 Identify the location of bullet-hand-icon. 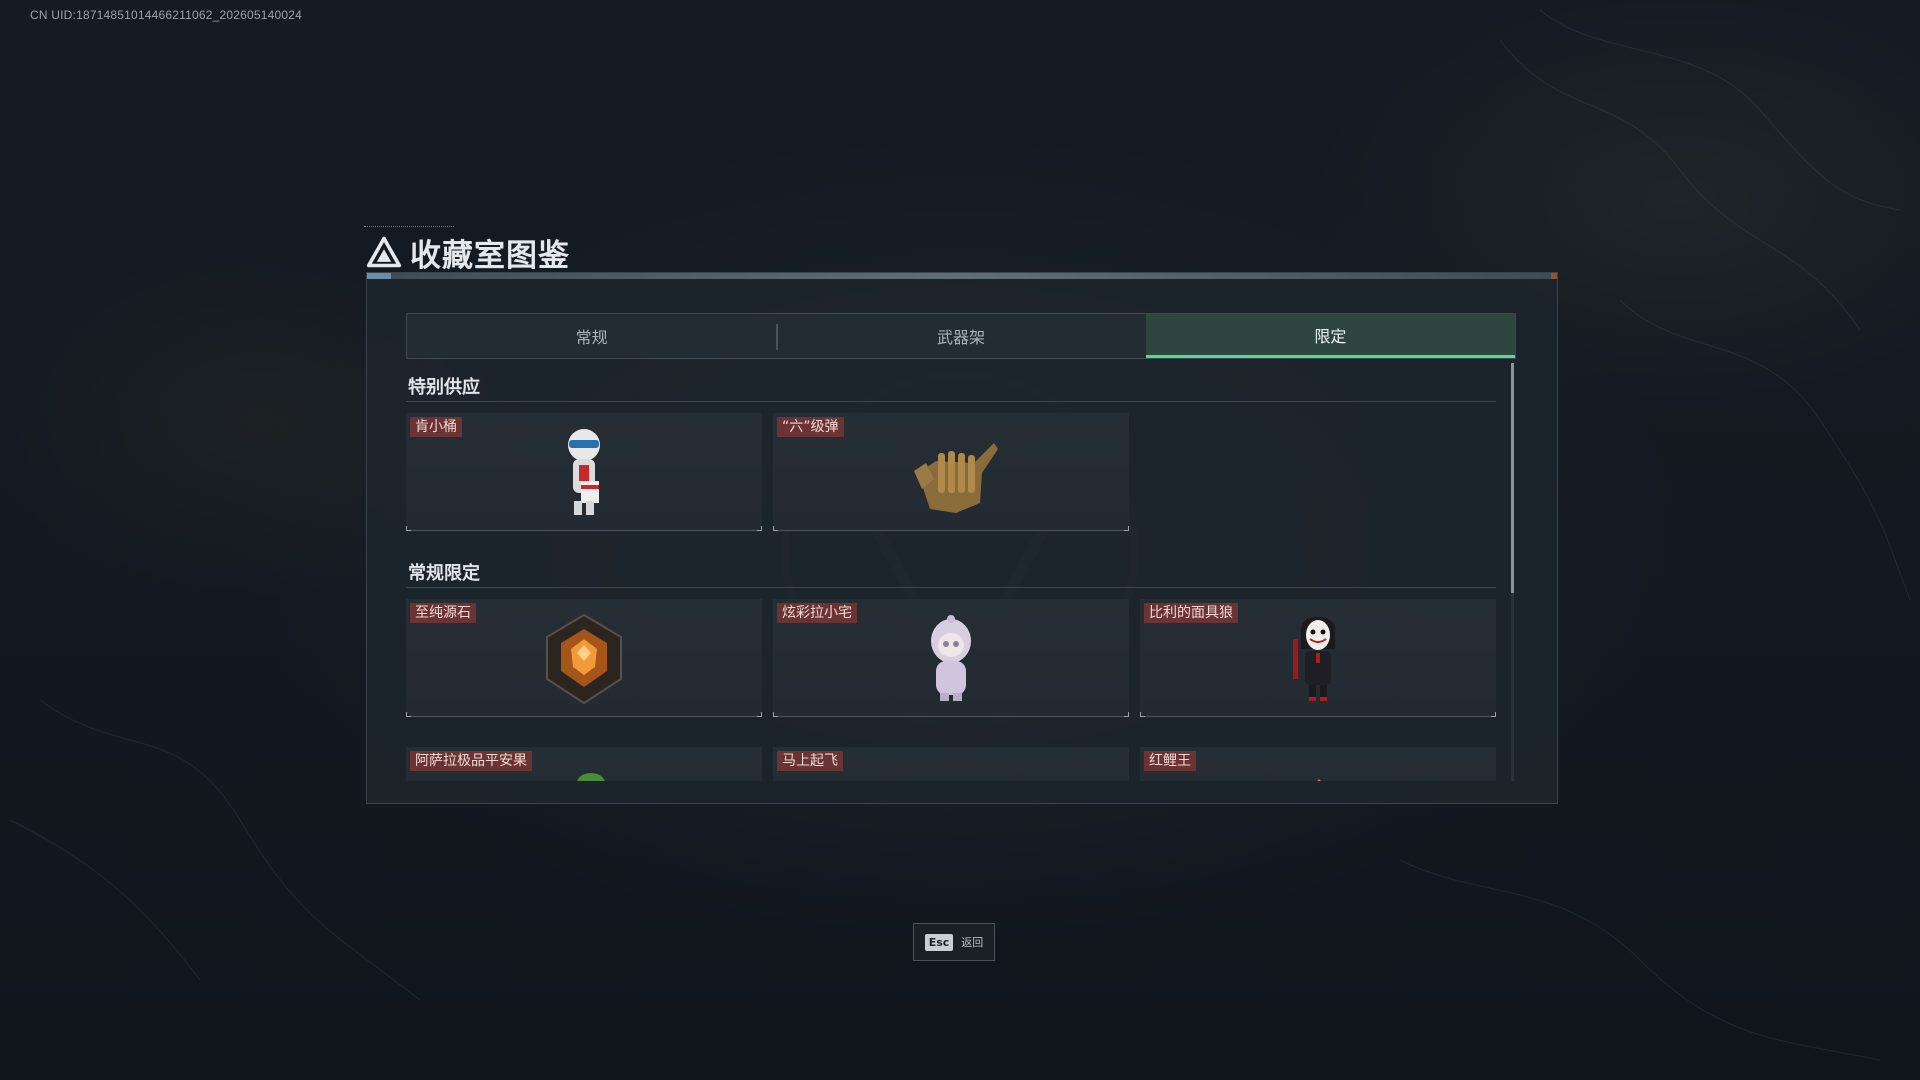
(956, 478).